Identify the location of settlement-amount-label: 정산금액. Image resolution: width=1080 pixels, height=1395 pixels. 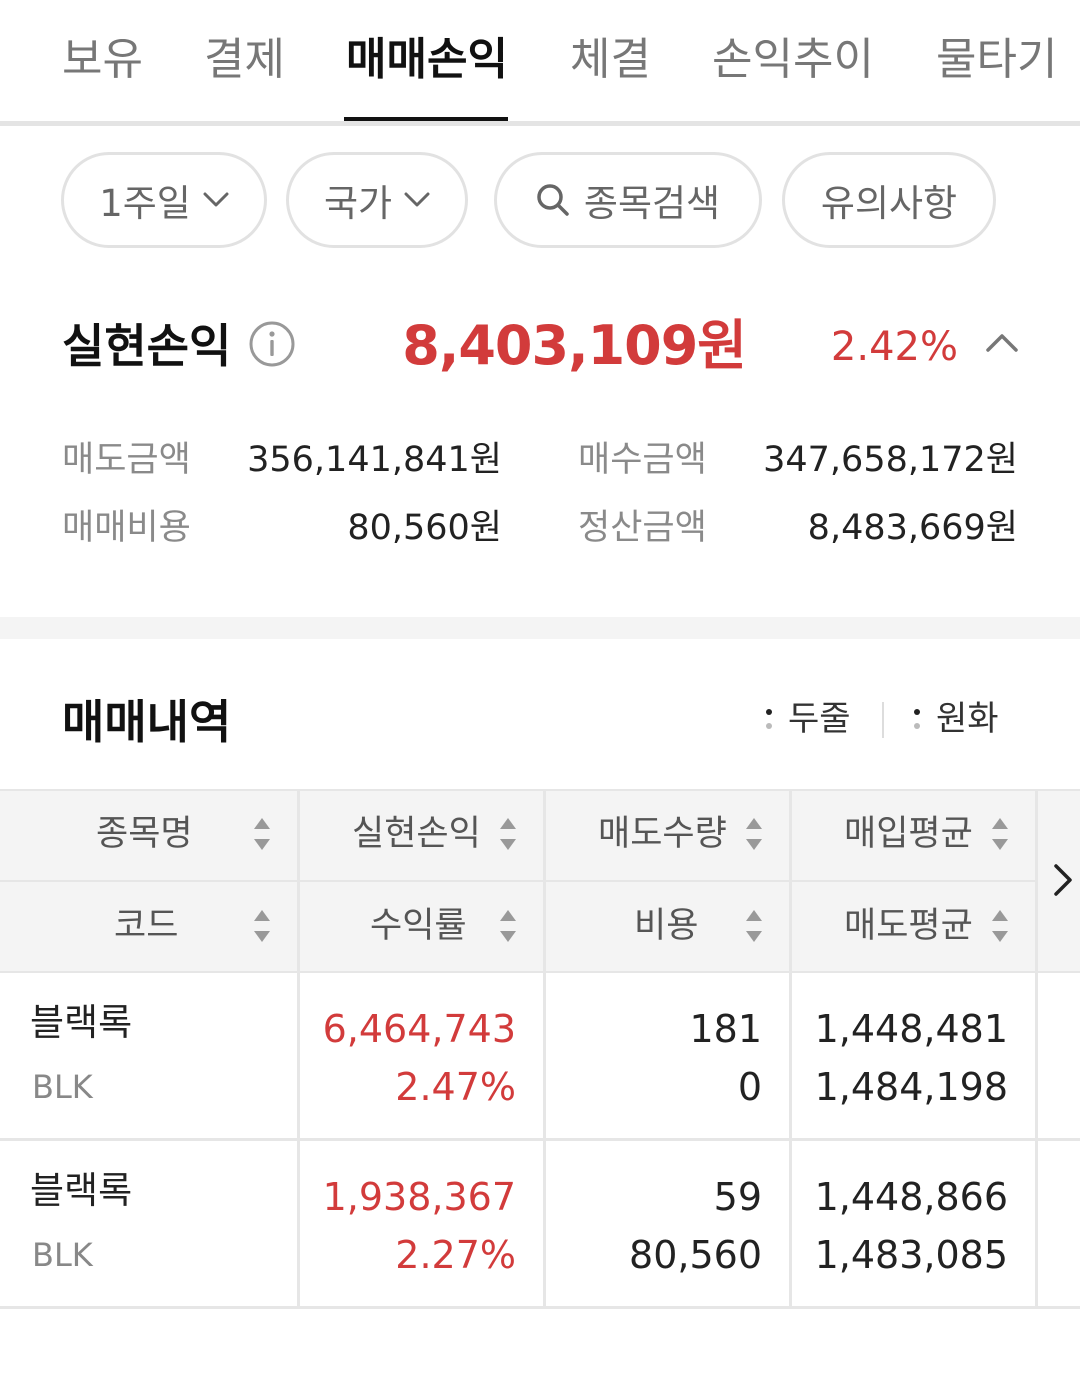
(642, 528).